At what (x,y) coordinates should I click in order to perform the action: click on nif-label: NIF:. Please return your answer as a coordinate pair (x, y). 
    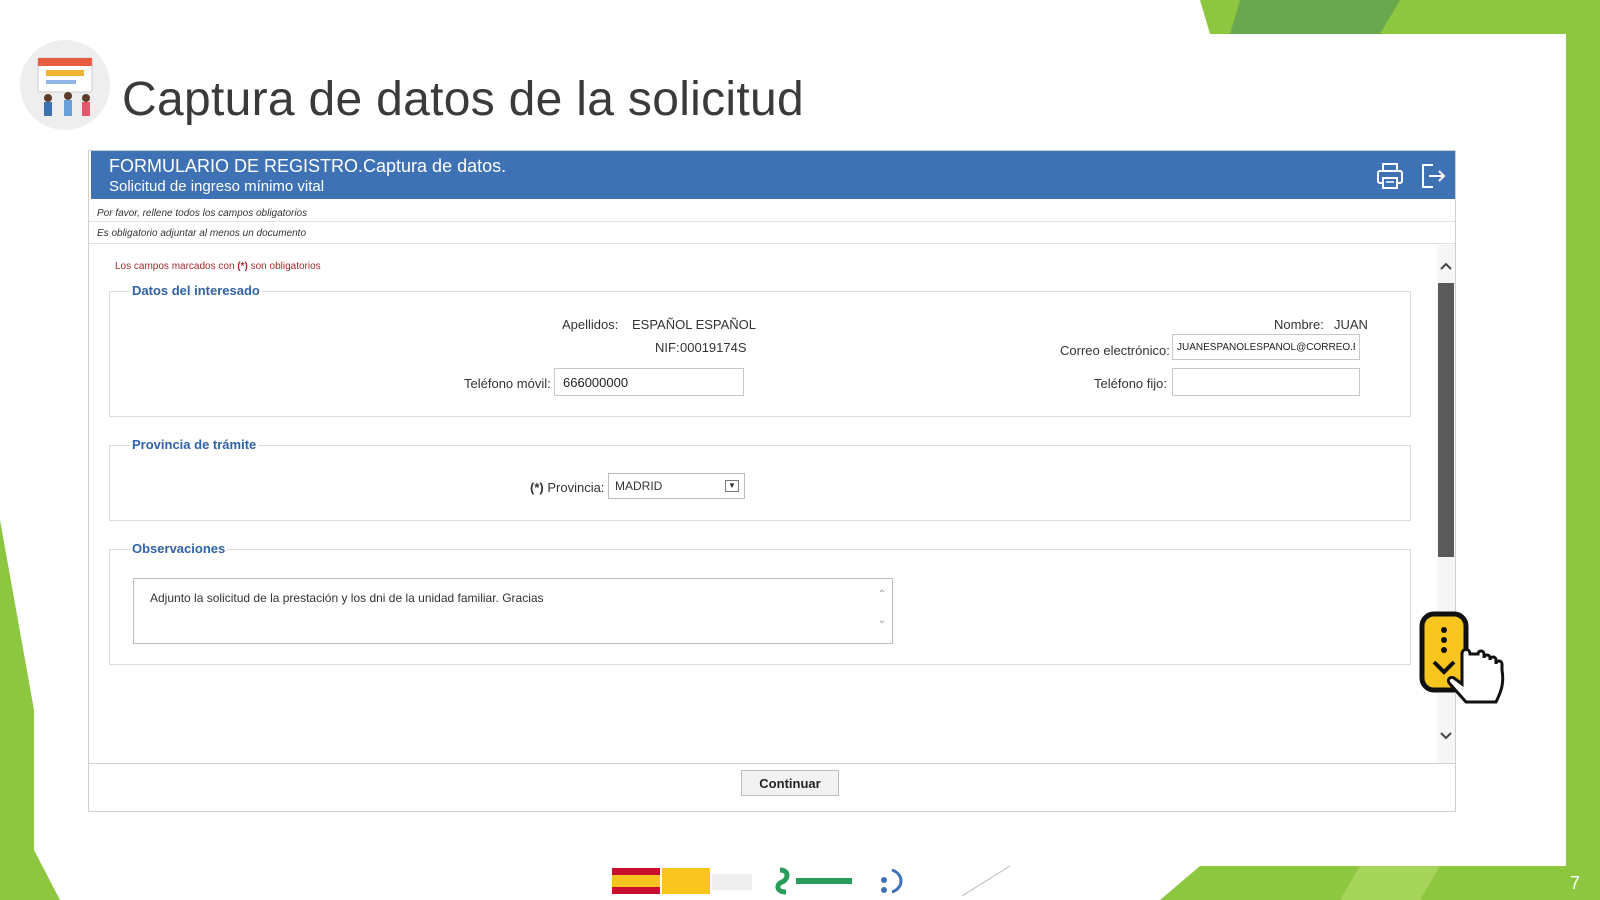
    Looking at the image, I should click on (667, 347).